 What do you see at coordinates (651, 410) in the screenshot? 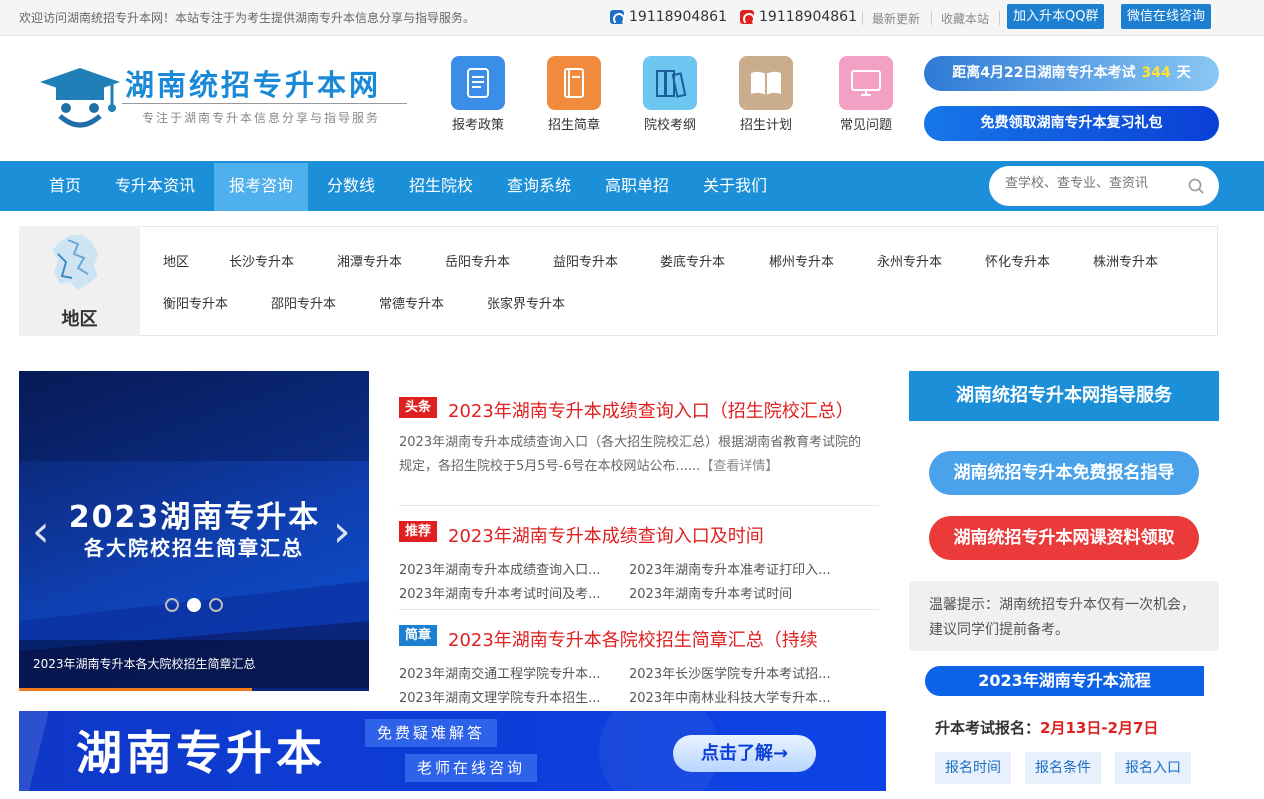
I see `headline-title: 2023年湖南专升本成绩查询入口（招生院校汇总）` at bounding box center [651, 410].